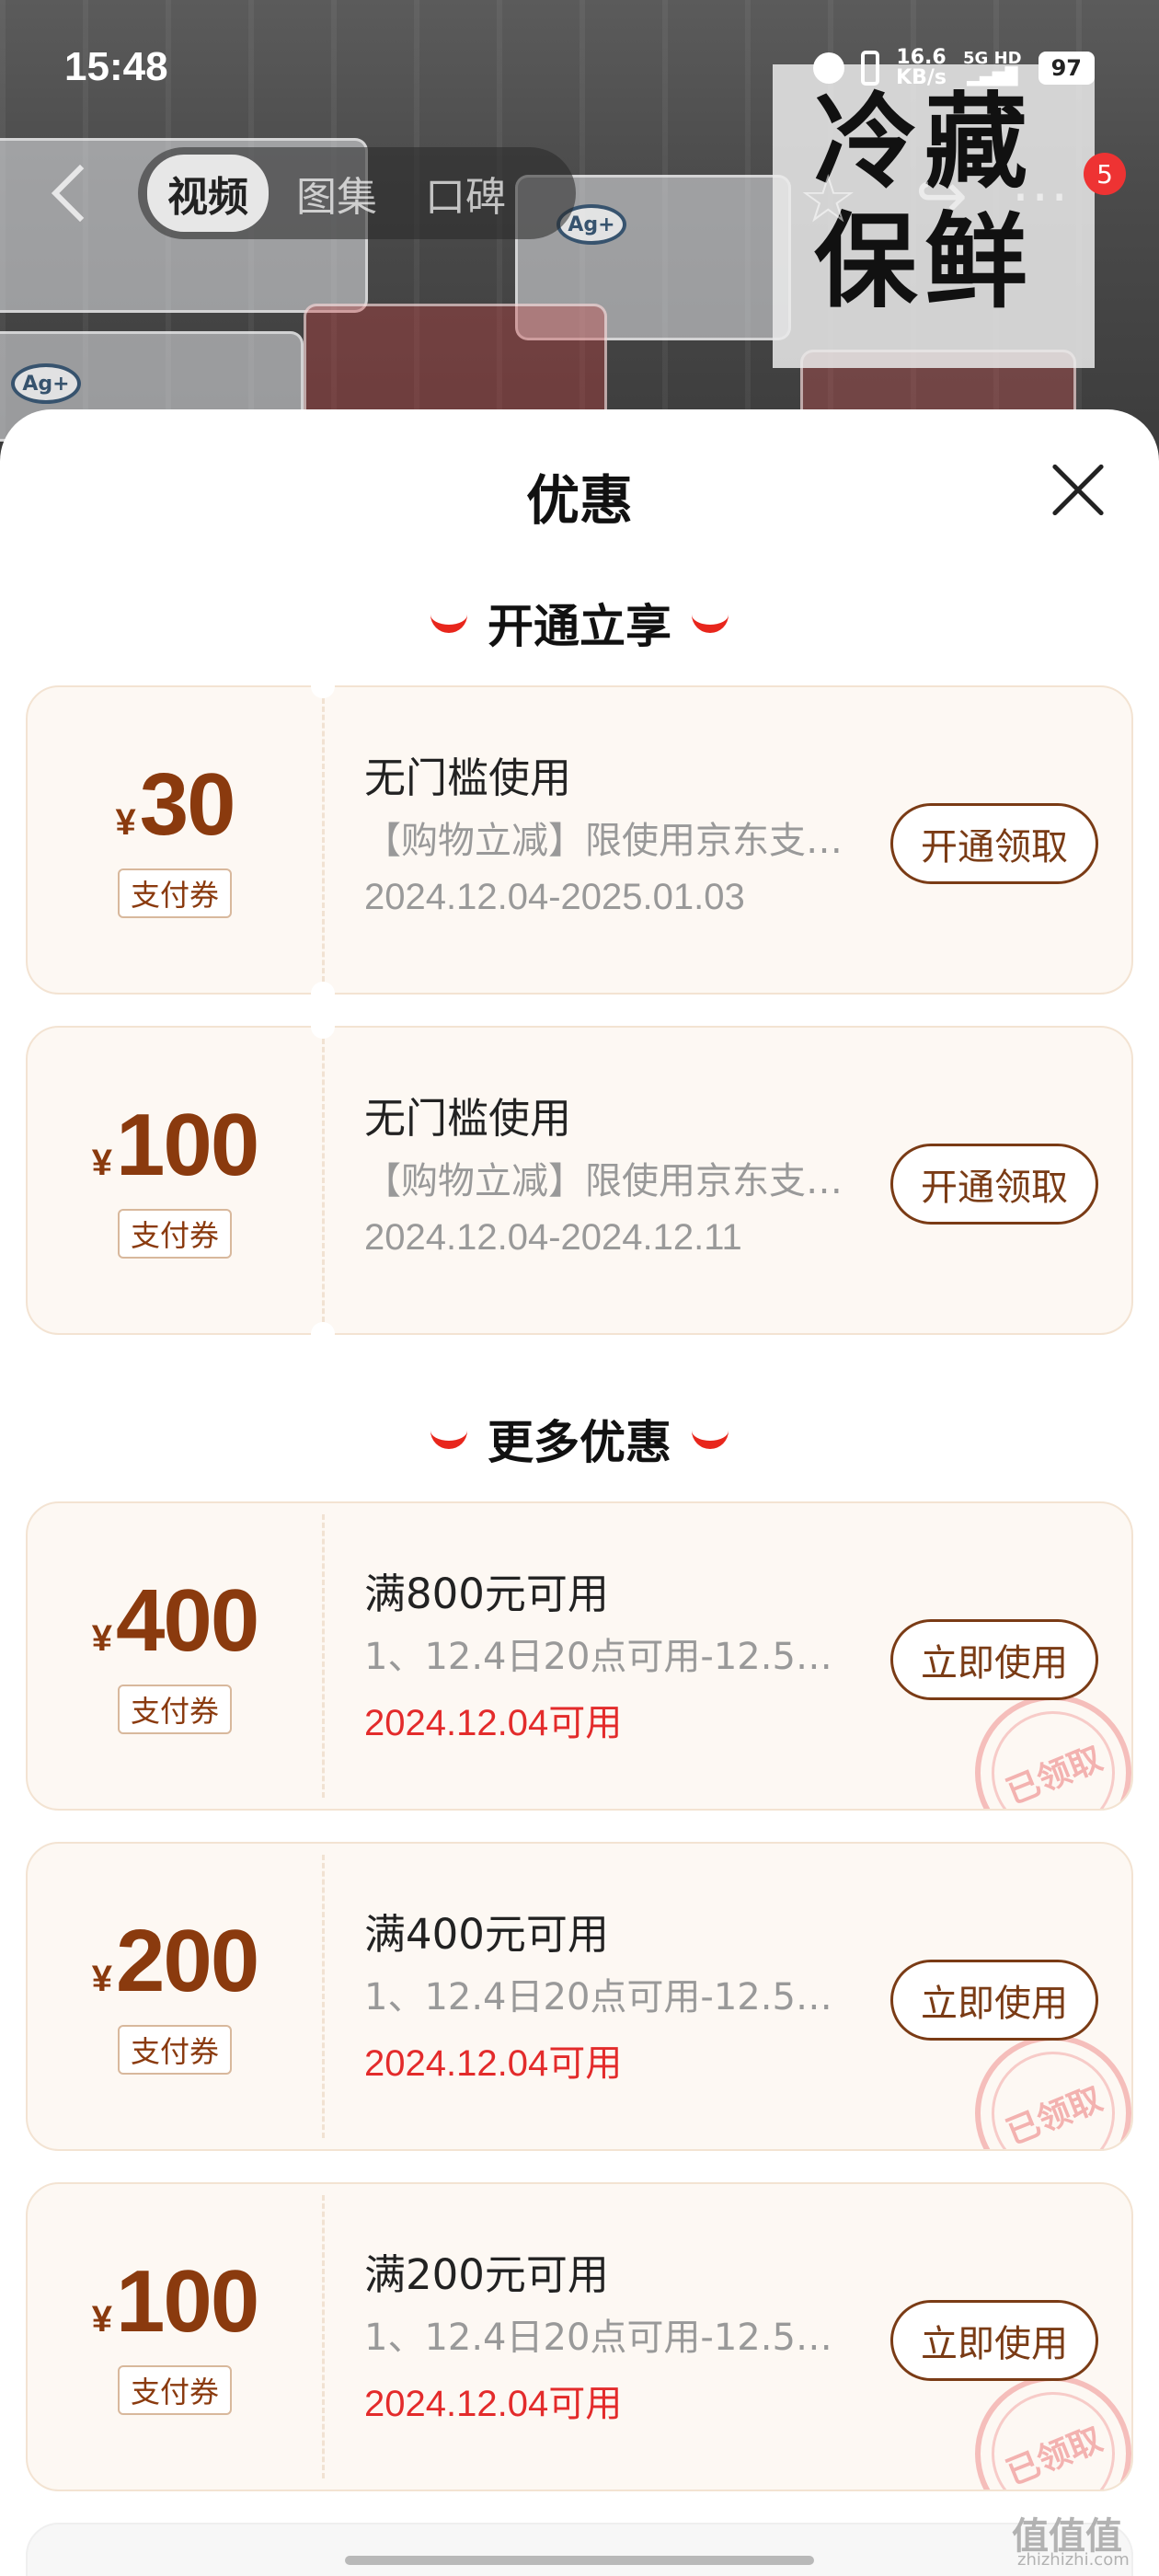 This screenshot has width=1159, height=2576. I want to click on network-speed: 16.6 KB/s, so click(921, 68).